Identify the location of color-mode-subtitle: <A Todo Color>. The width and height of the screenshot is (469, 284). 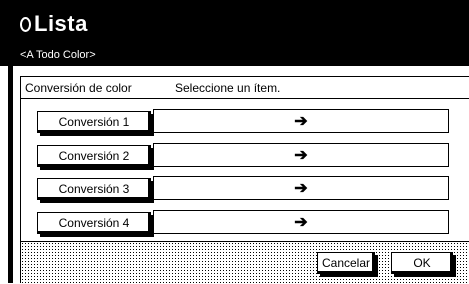
(58, 55).